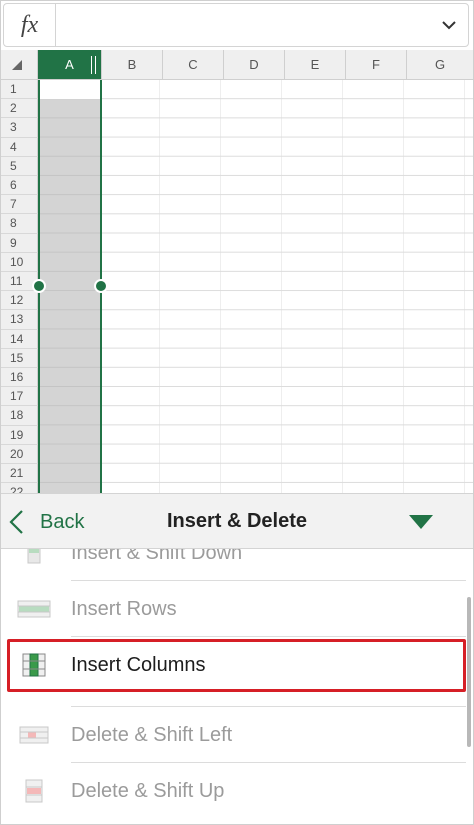  I want to click on menu-item-label: Delete & Shift Up, so click(148, 790).